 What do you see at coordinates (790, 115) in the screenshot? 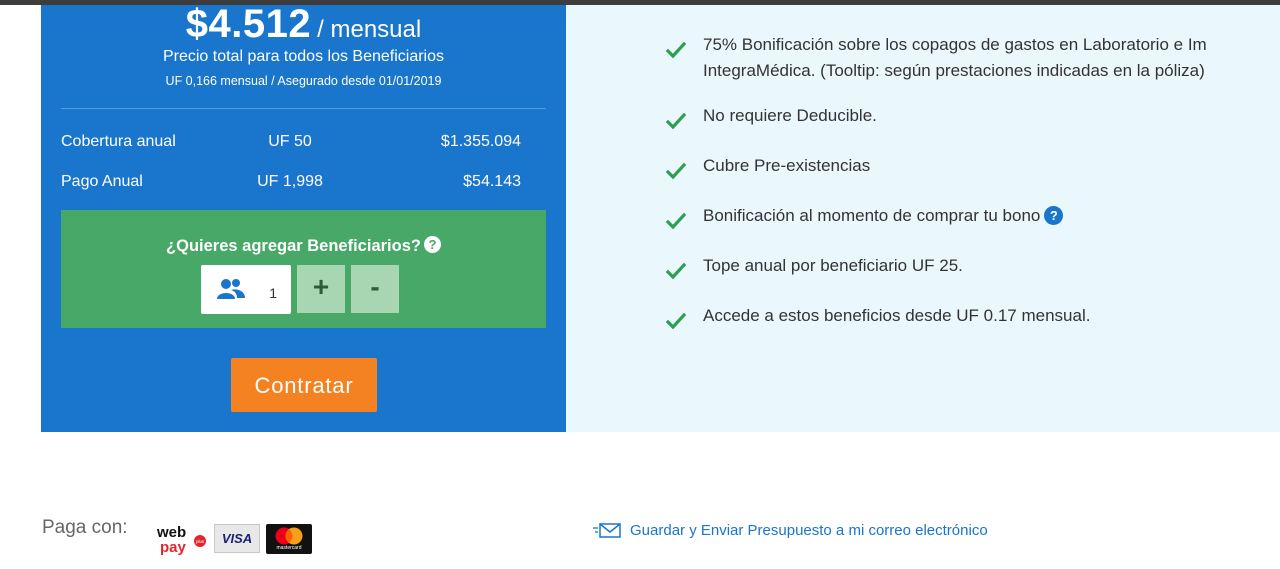
I see `benefit-text: No requiere Deducible.` at bounding box center [790, 115].